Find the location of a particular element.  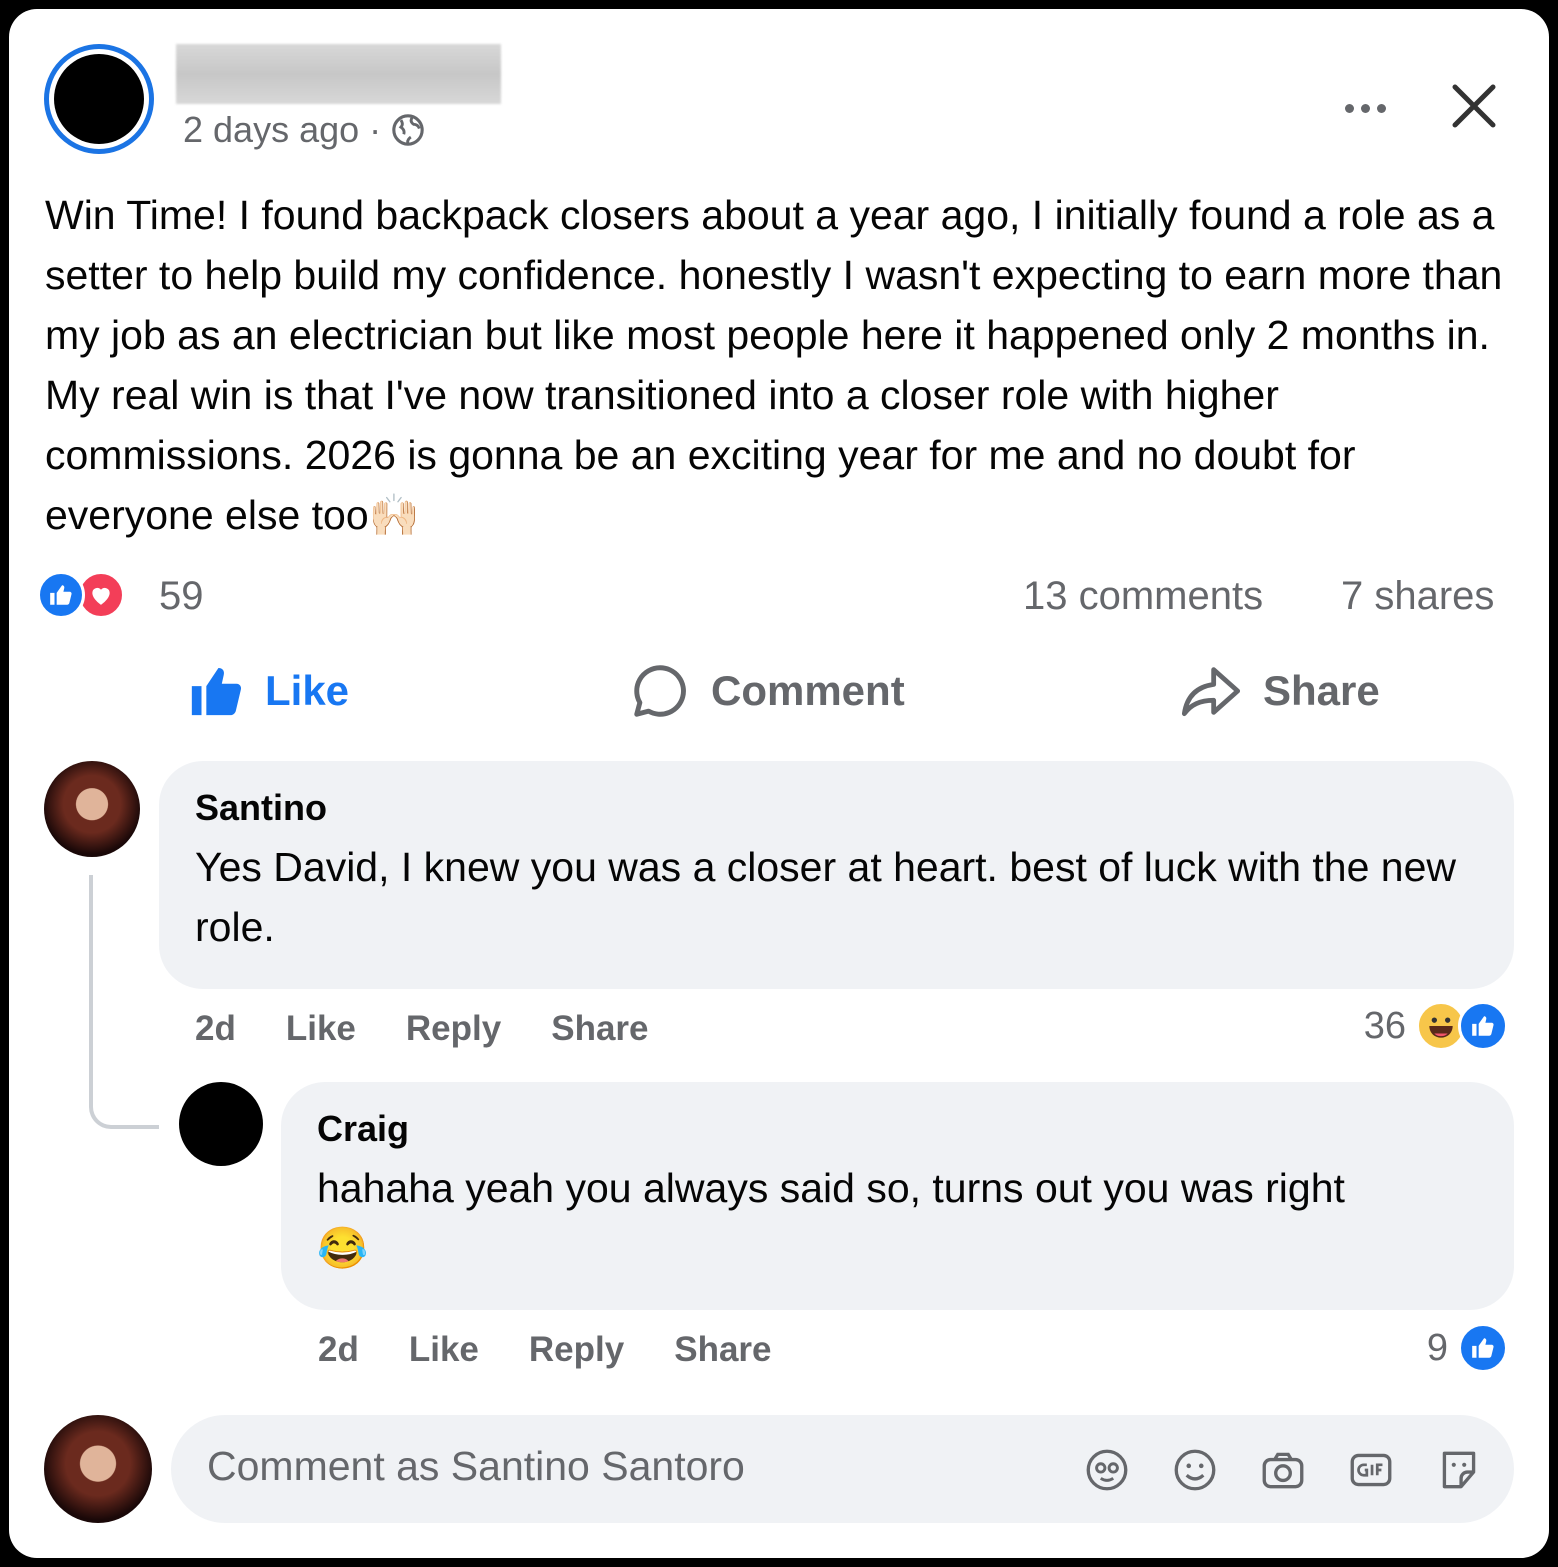

poster-name-redacted is located at coordinates (338, 74).